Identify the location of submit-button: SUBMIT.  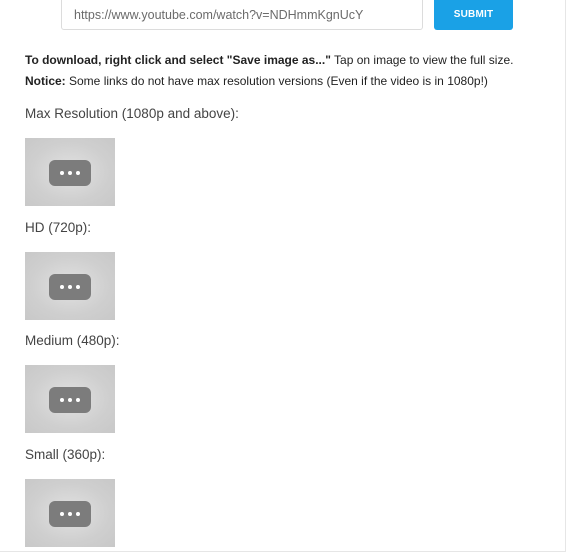
(473, 15).